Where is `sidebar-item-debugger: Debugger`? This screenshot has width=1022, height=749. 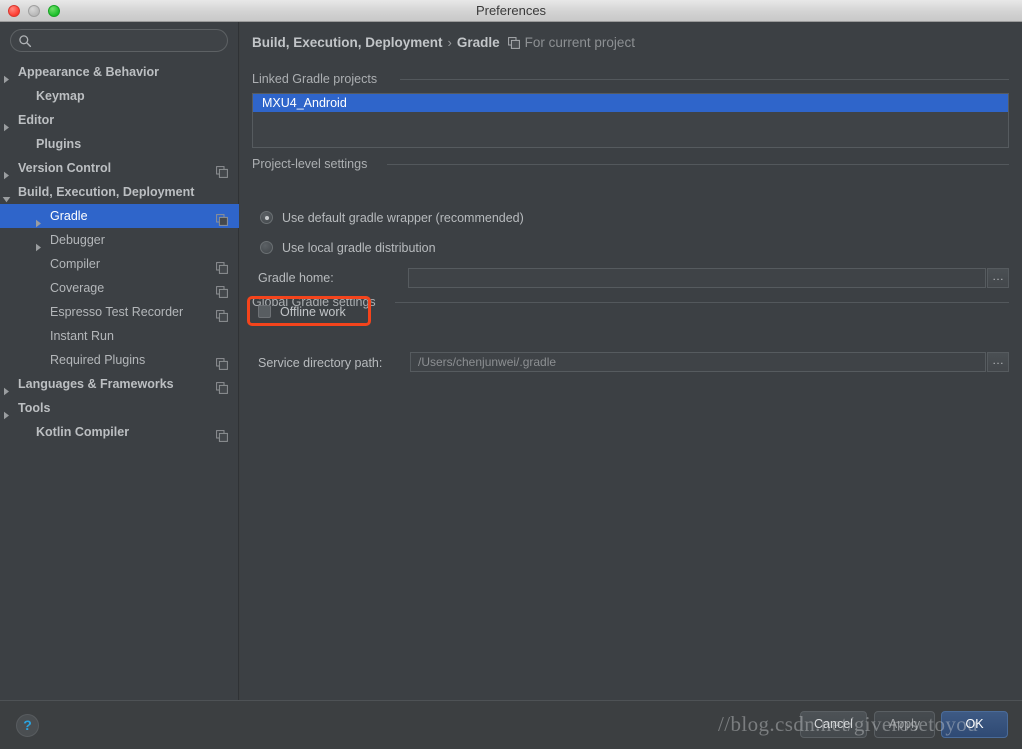 sidebar-item-debugger: Debugger is located at coordinates (119, 240).